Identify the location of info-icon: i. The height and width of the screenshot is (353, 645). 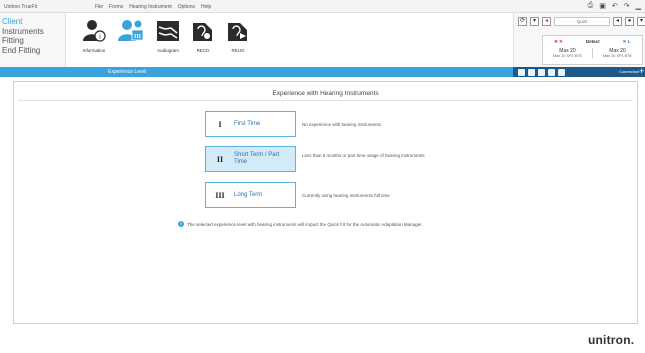
(181, 224).